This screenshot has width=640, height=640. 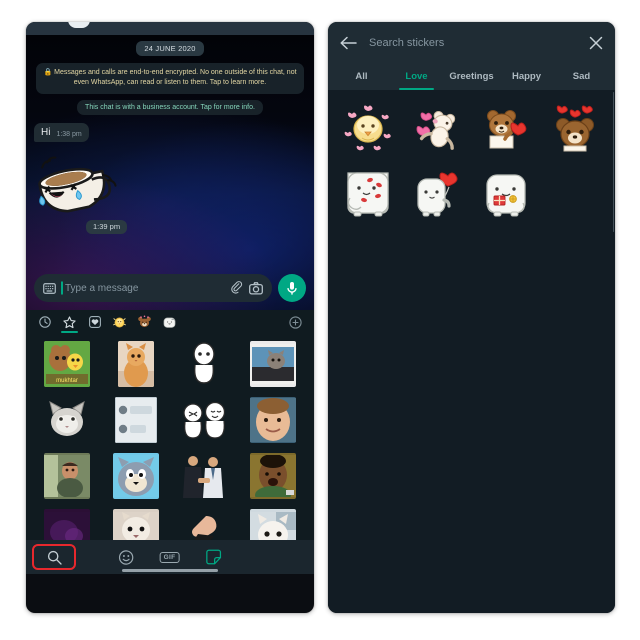 What do you see at coordinates (67, 381) in the screenshot?
I see `svg-text: mukhtar` at bounding box center [67, 381].